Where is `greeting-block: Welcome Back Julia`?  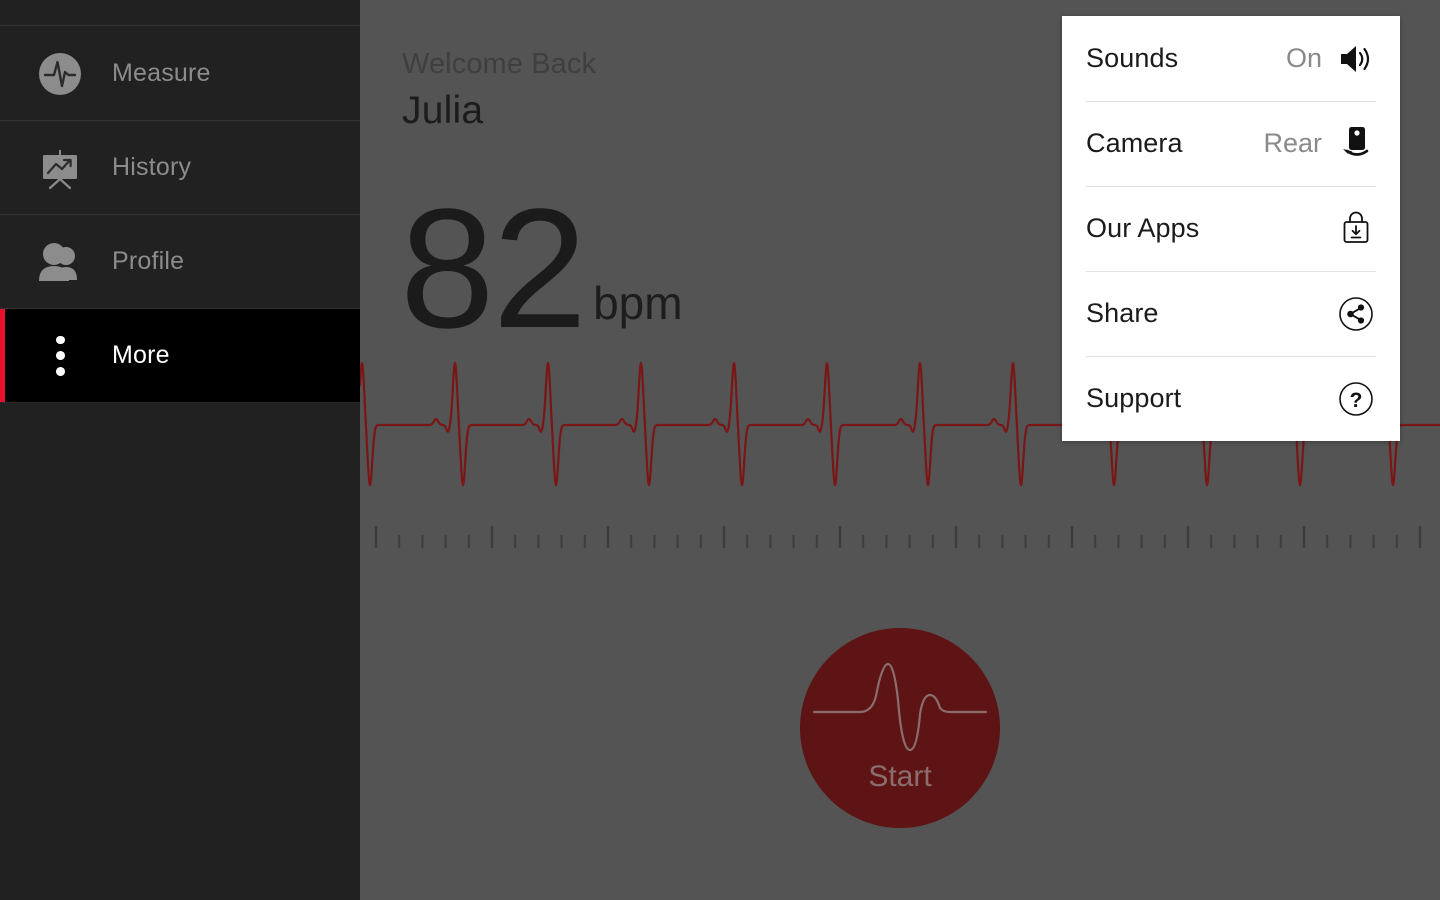 greeting-block: Welcome Back Julia is located at coordinates (499, 90).